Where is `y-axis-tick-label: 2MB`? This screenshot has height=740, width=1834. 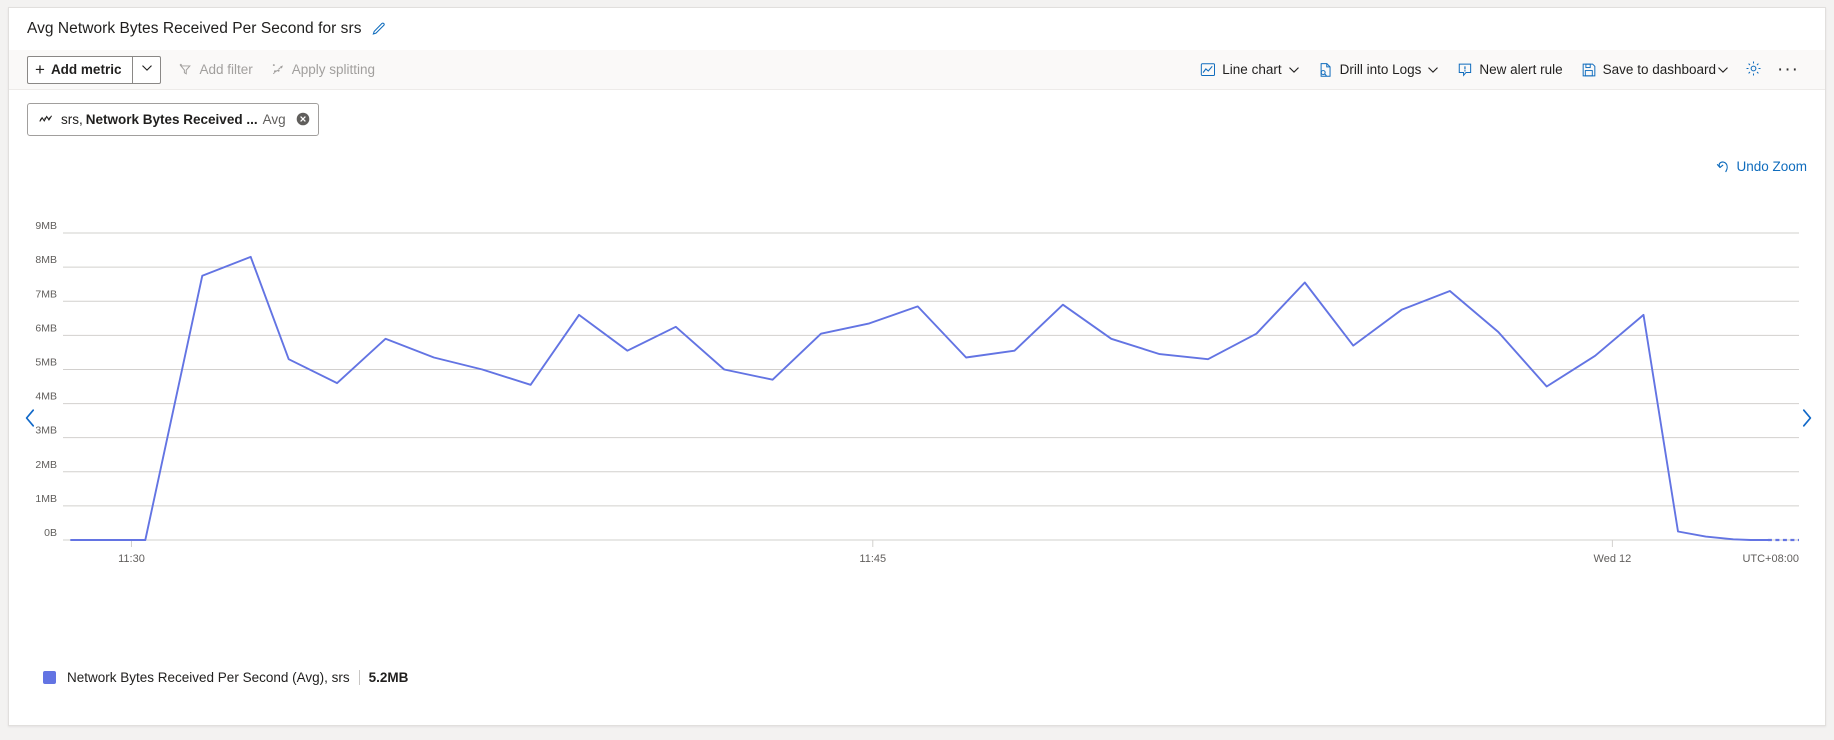
y-axis-tick-label: 2MB is located at coordinates (46, 465).